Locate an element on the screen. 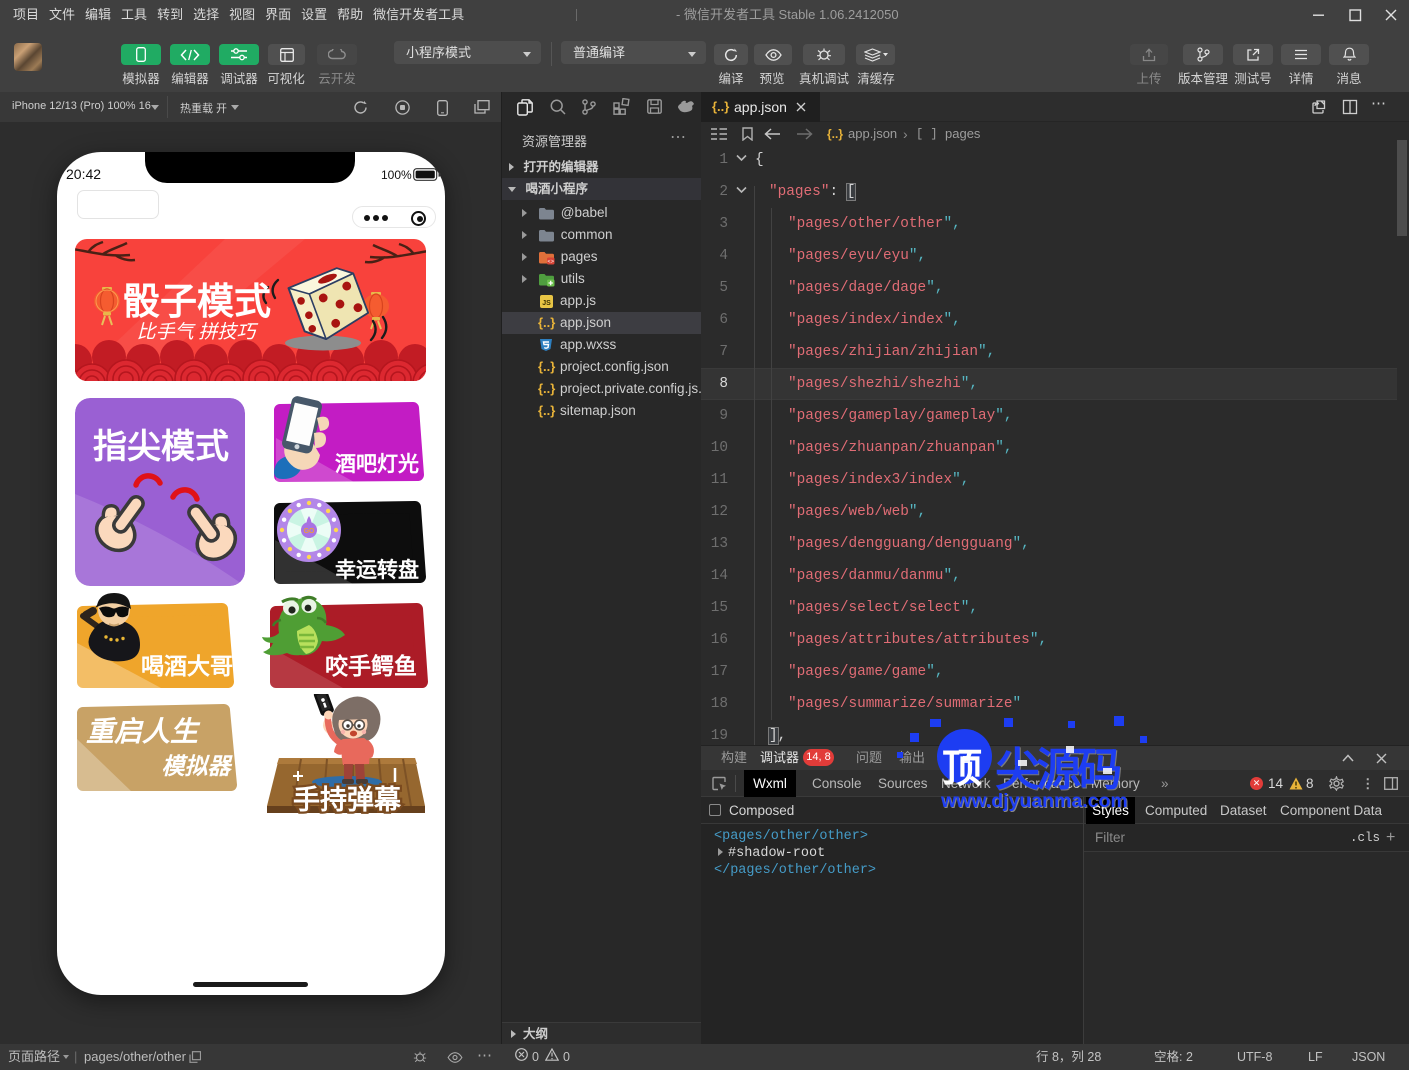  svg-text: 重启人生 is located at coordinates (143, 731).